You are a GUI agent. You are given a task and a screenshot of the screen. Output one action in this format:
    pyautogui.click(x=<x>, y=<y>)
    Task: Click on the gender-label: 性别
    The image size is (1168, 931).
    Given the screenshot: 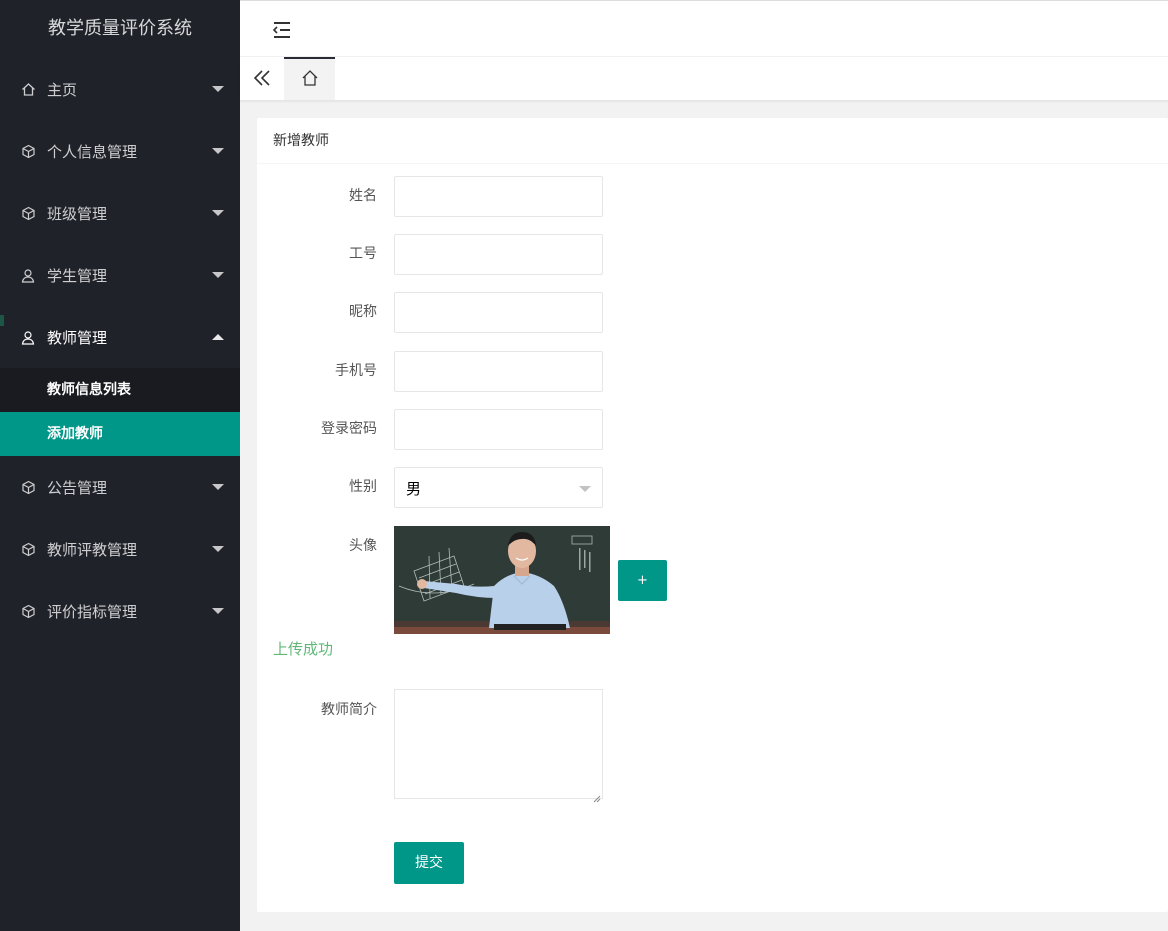 What is the action you would take?
    pyautogui.click(x=363, y=487)
    